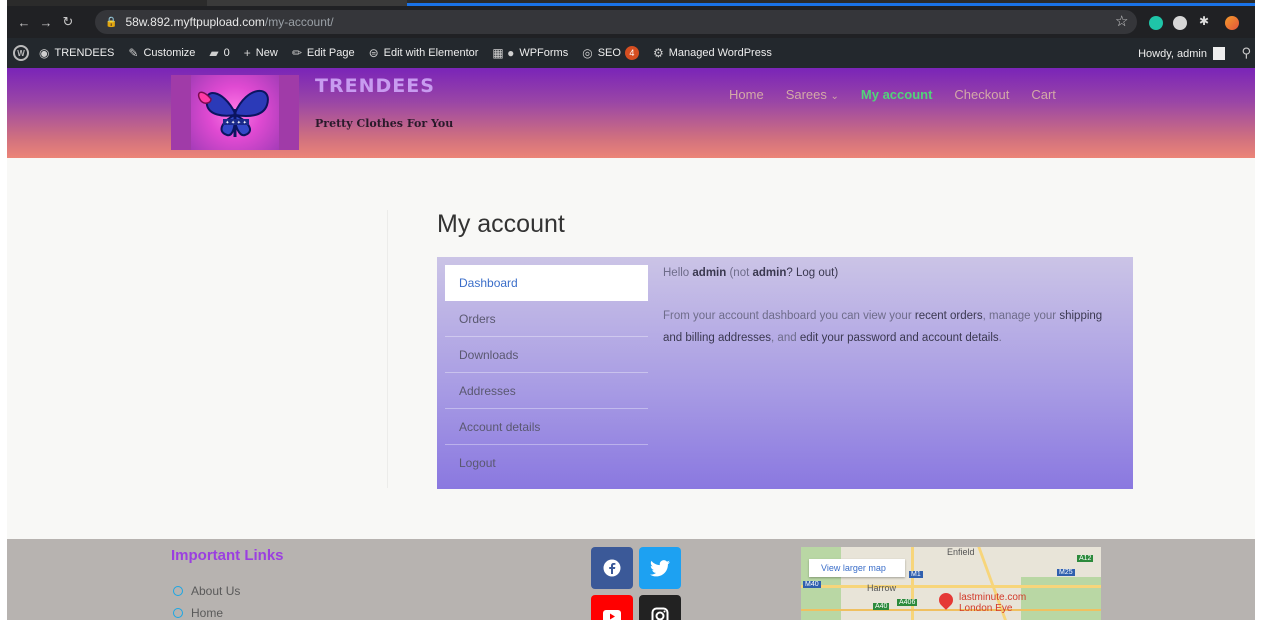 The width and height of the screenshot is (1261, 620). What do you see at coordinates (501, 224) in the screenshot?
I see `page-title: My account` at bounding box center [501, 224].